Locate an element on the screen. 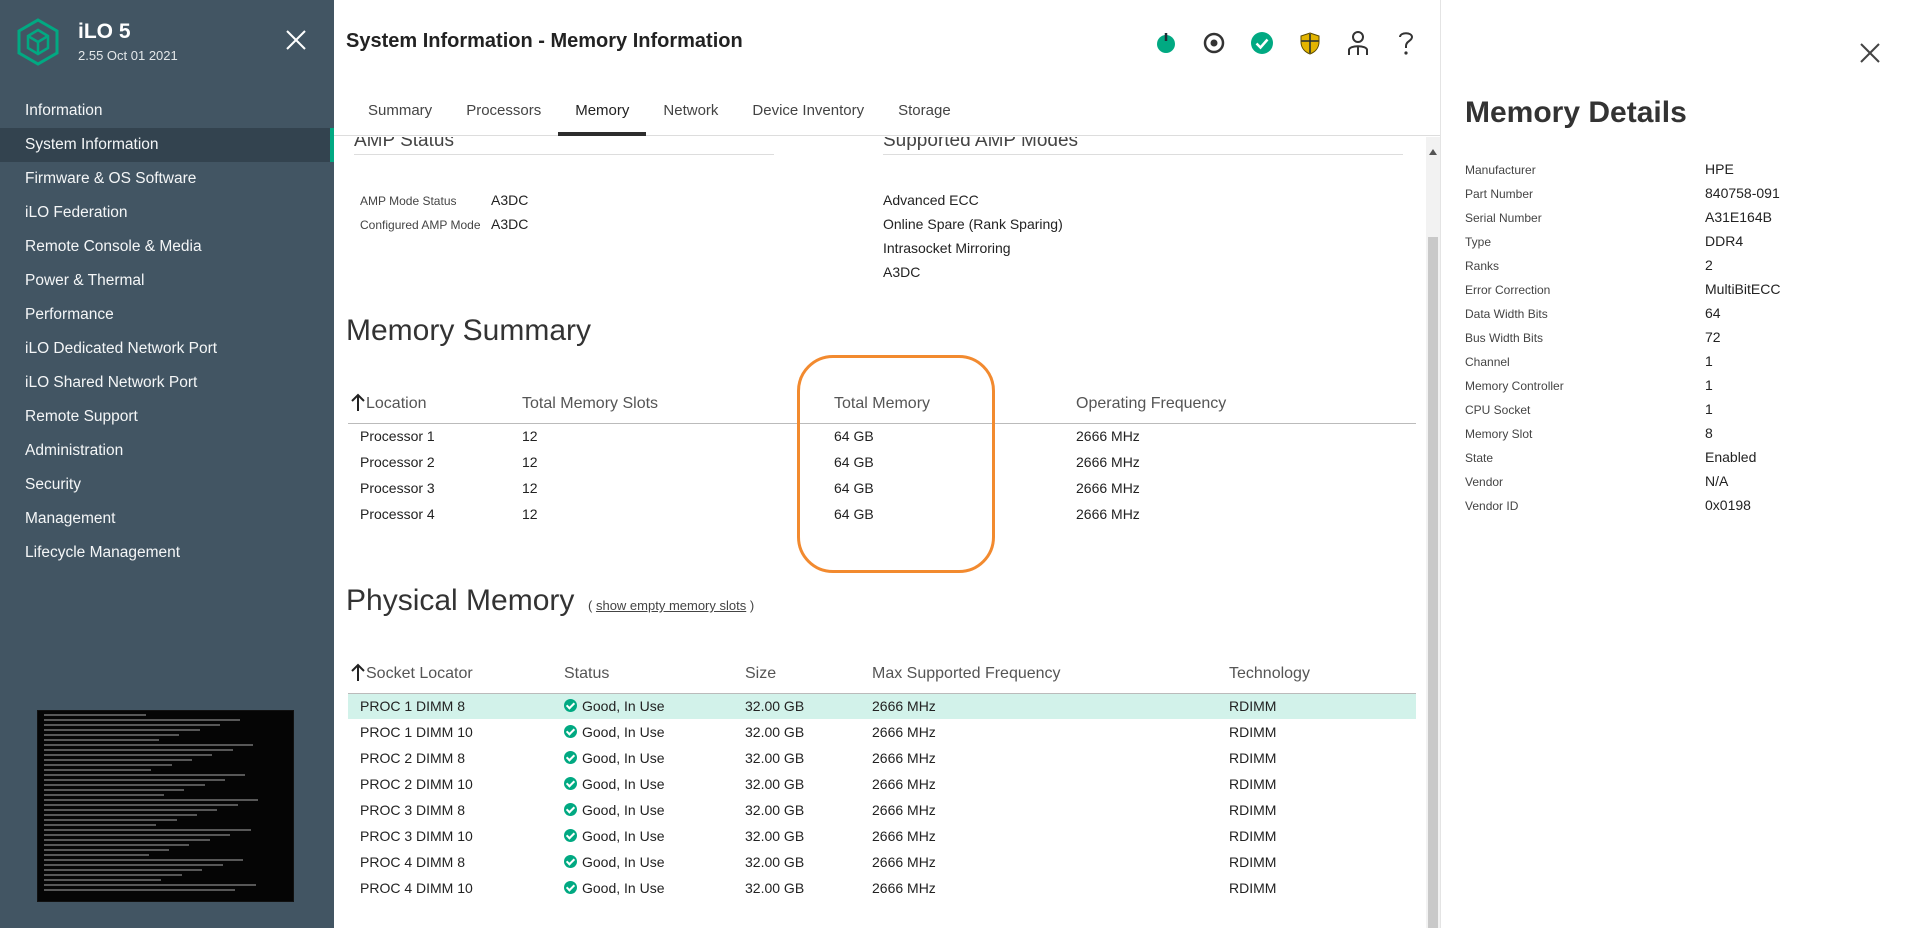 The image size is (1910, 928). col-status: Status is located at coordinates (654, 673).